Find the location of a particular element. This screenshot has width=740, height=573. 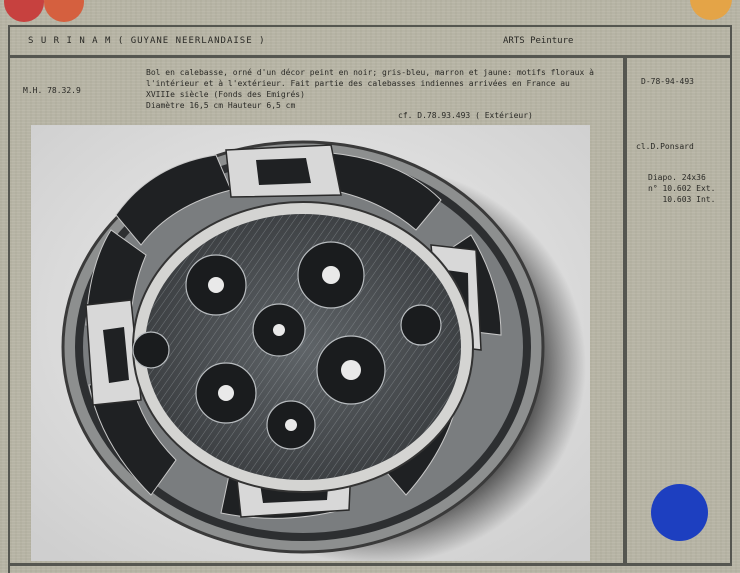

bottom-rule is located at coordinates (370, 564).